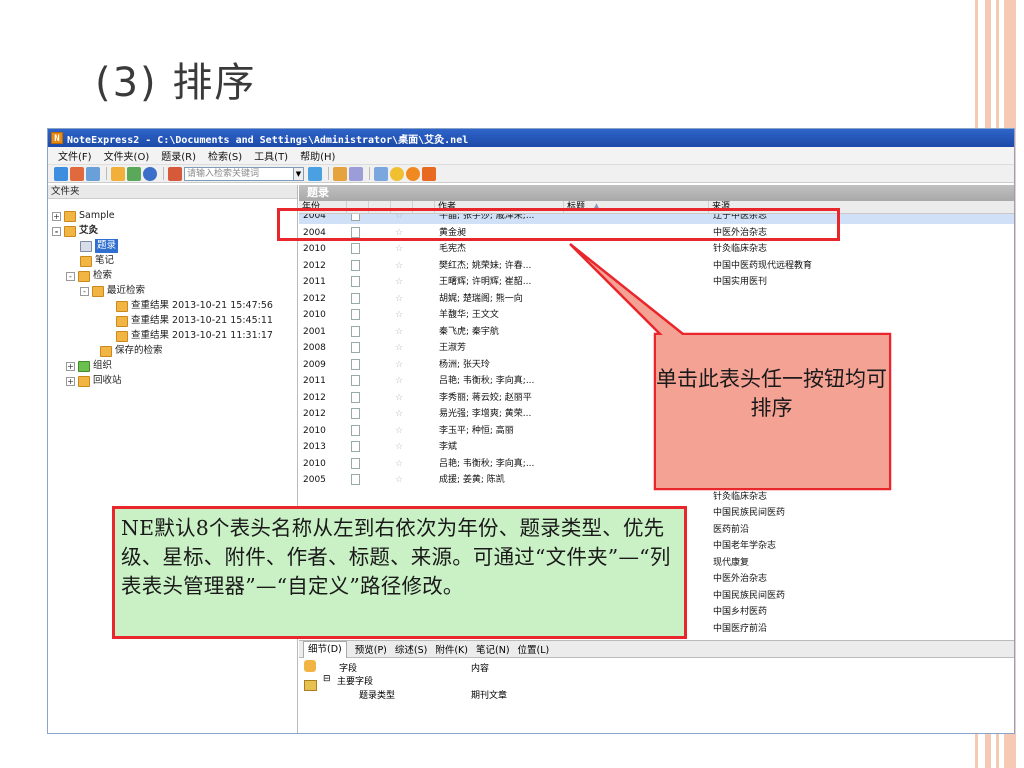 The width and height of the screenshot is (1024, 768). I want to click on tree-node-aijiu: - 艾灸, so click(75, 231).